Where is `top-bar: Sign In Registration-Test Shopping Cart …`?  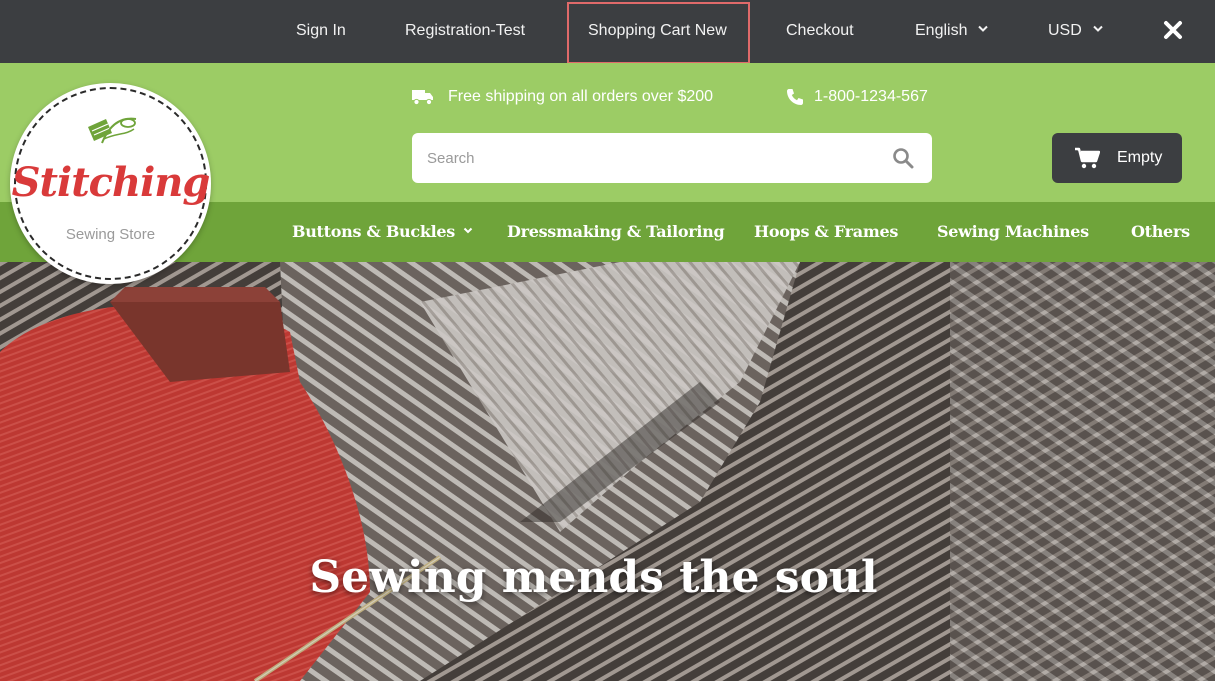 top-bar: Sign In Registration-Test Shopping Cart … is located at coordinates (607, 32).